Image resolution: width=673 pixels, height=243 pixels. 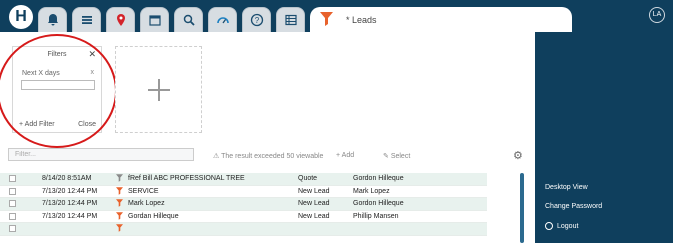 I want to click on gauge-icon, so click(x=222, y=20).